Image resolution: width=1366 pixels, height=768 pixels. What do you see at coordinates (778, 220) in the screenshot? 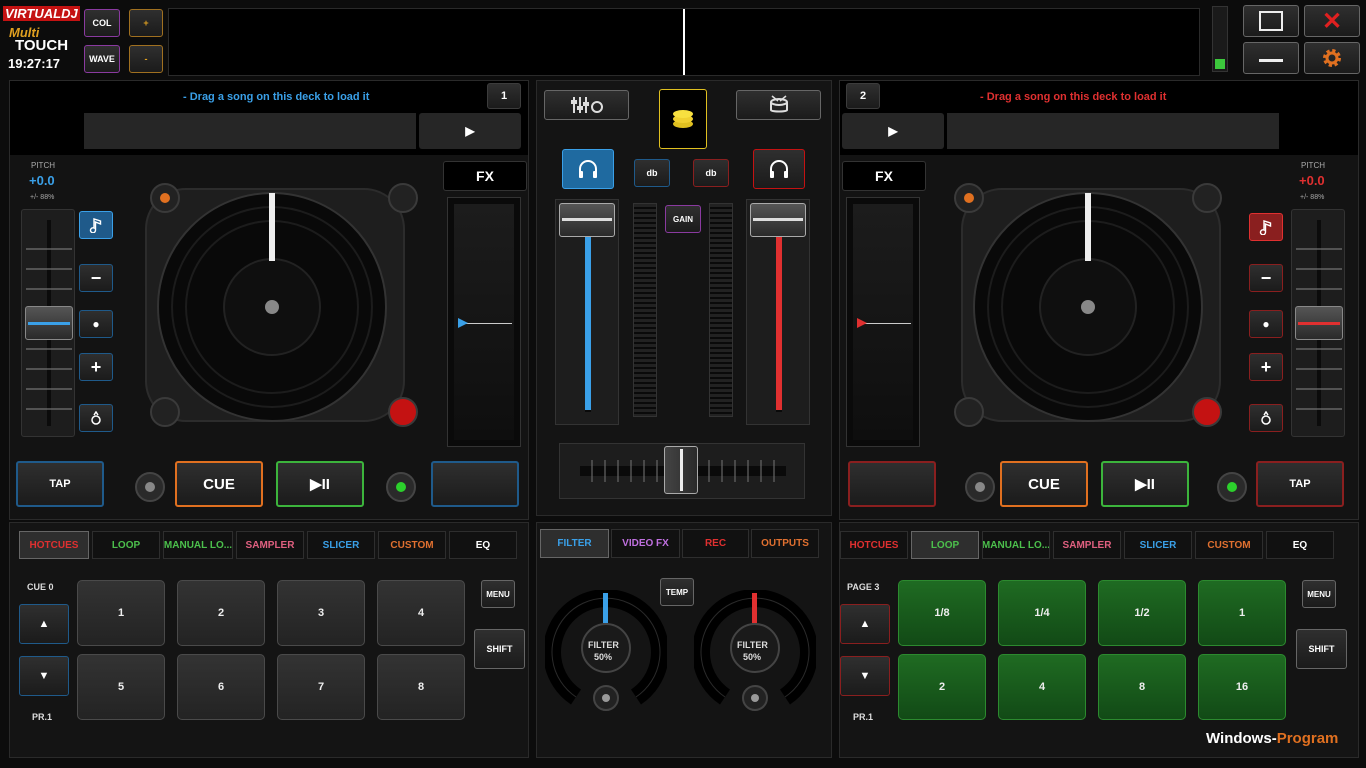
I see `mixer-volume-right-knob` at bounding box center [778, 220].